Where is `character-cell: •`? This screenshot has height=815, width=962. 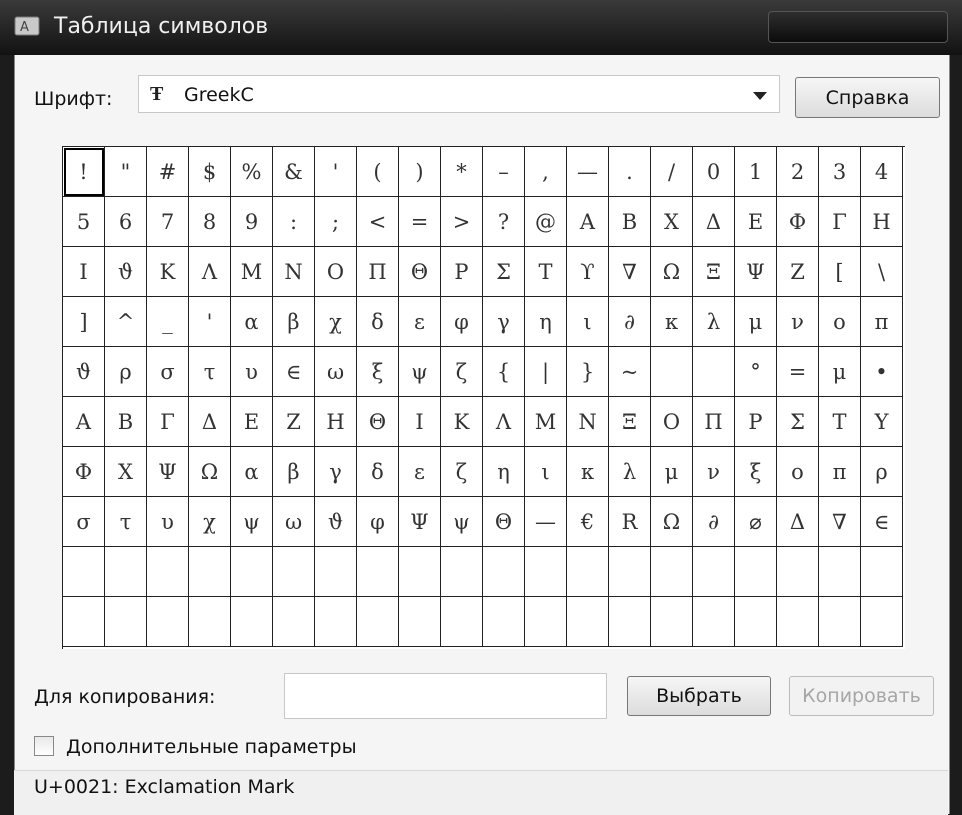 character-cell: • is located at coordinates (882, 372).